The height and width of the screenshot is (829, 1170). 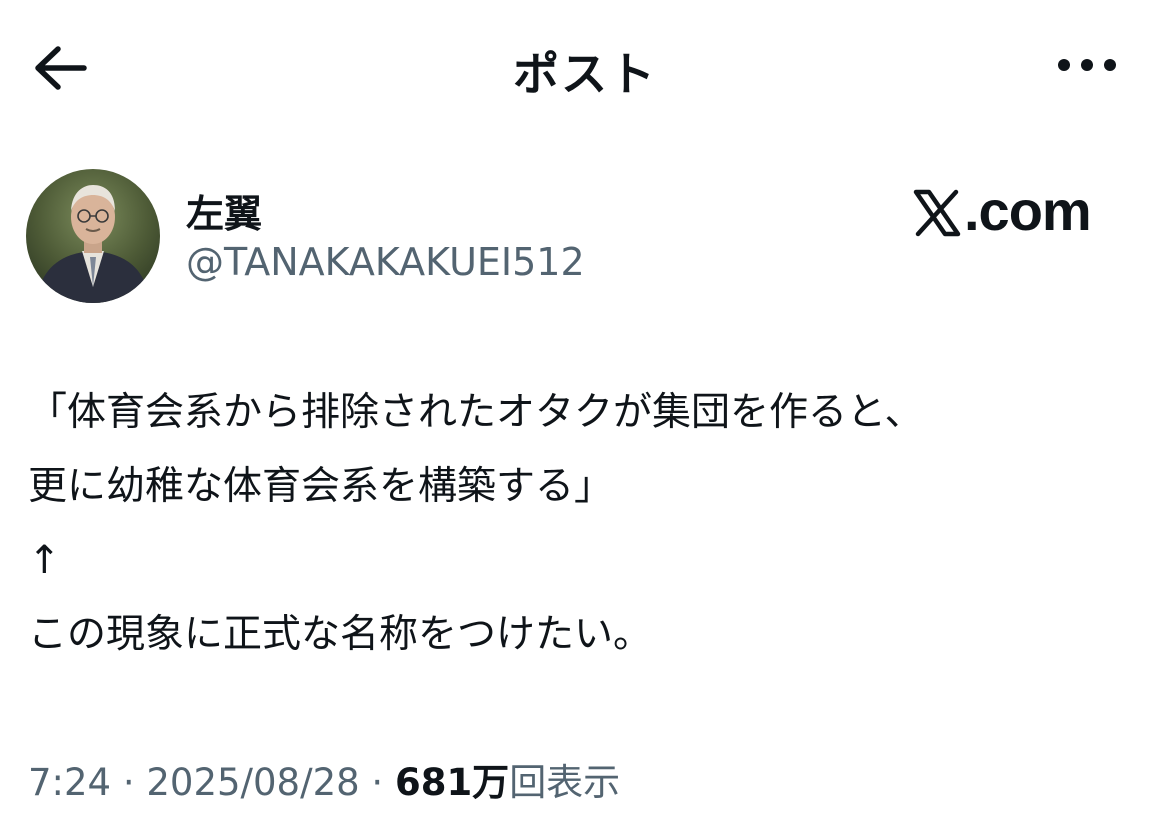 I want to click on views-count: 681万, so click(x=452, y=782).